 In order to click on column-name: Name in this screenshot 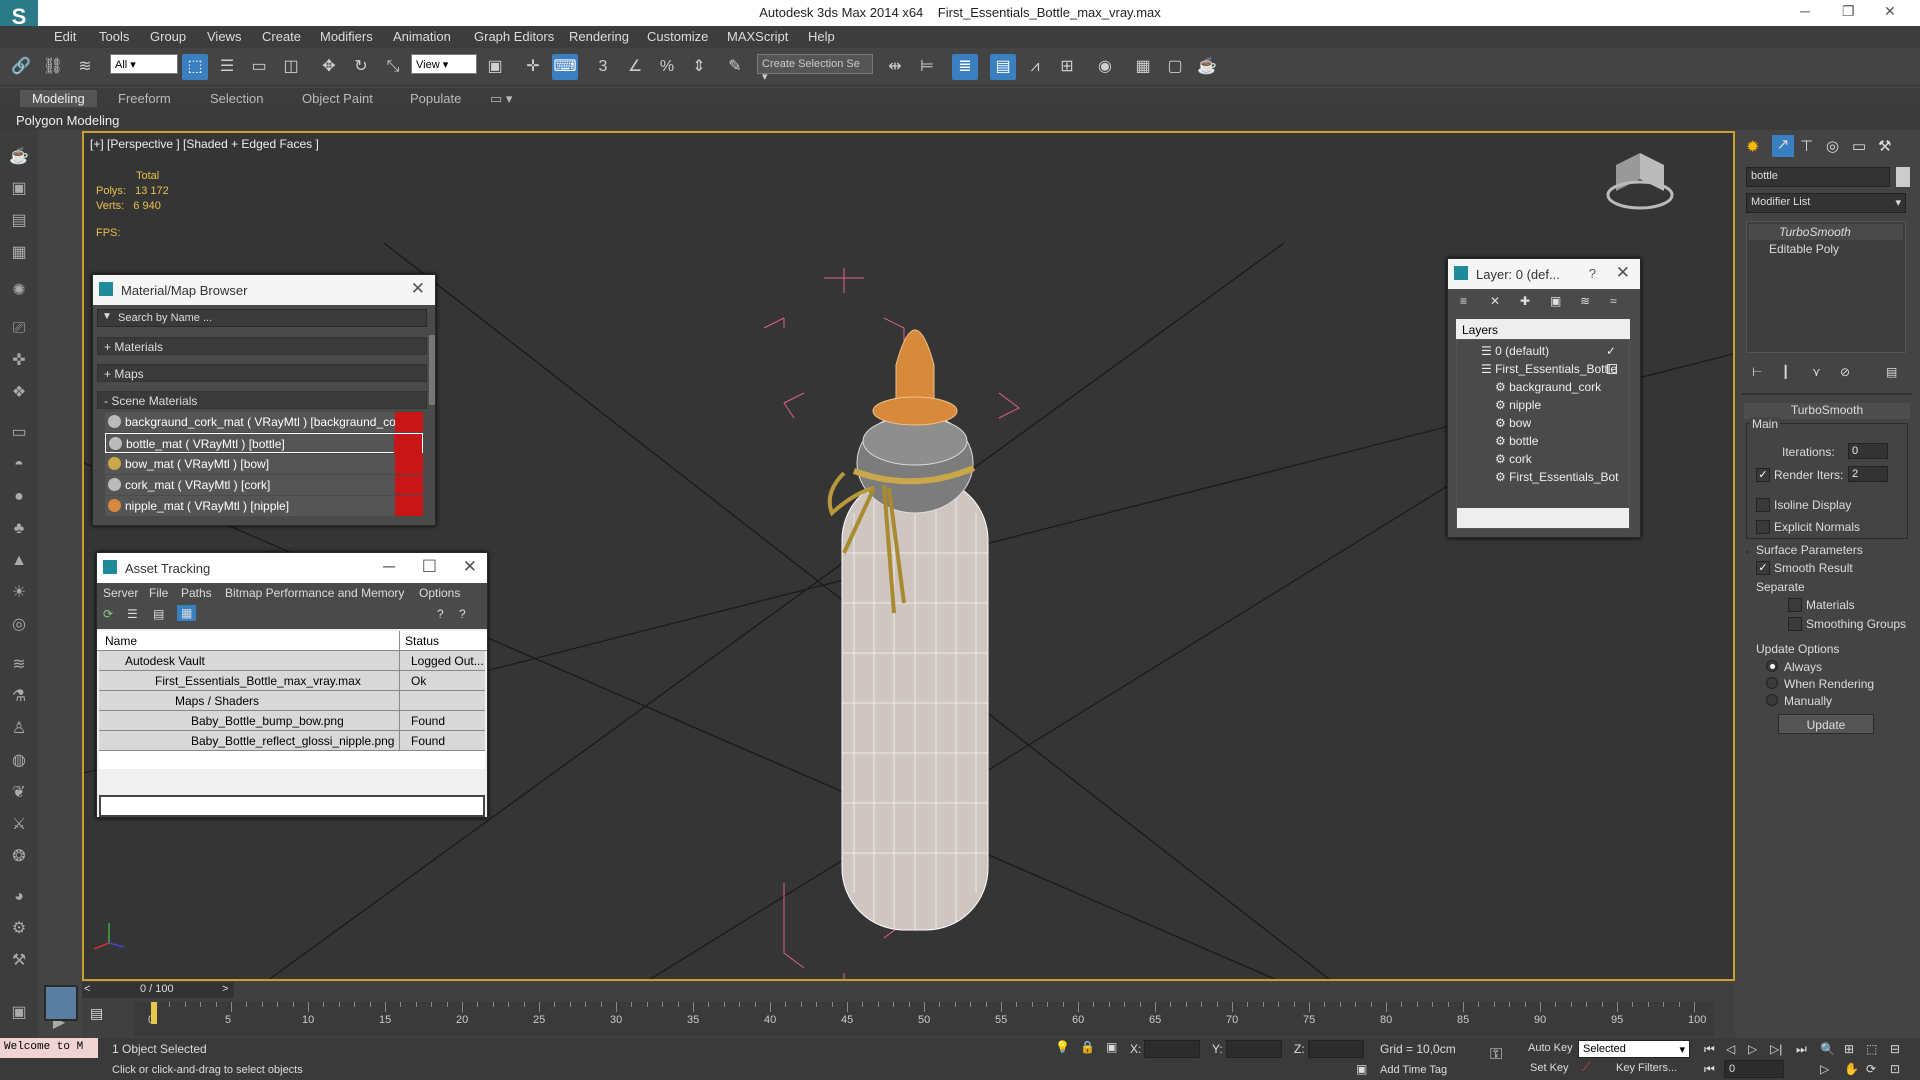, I will do `click(121, 641)`.